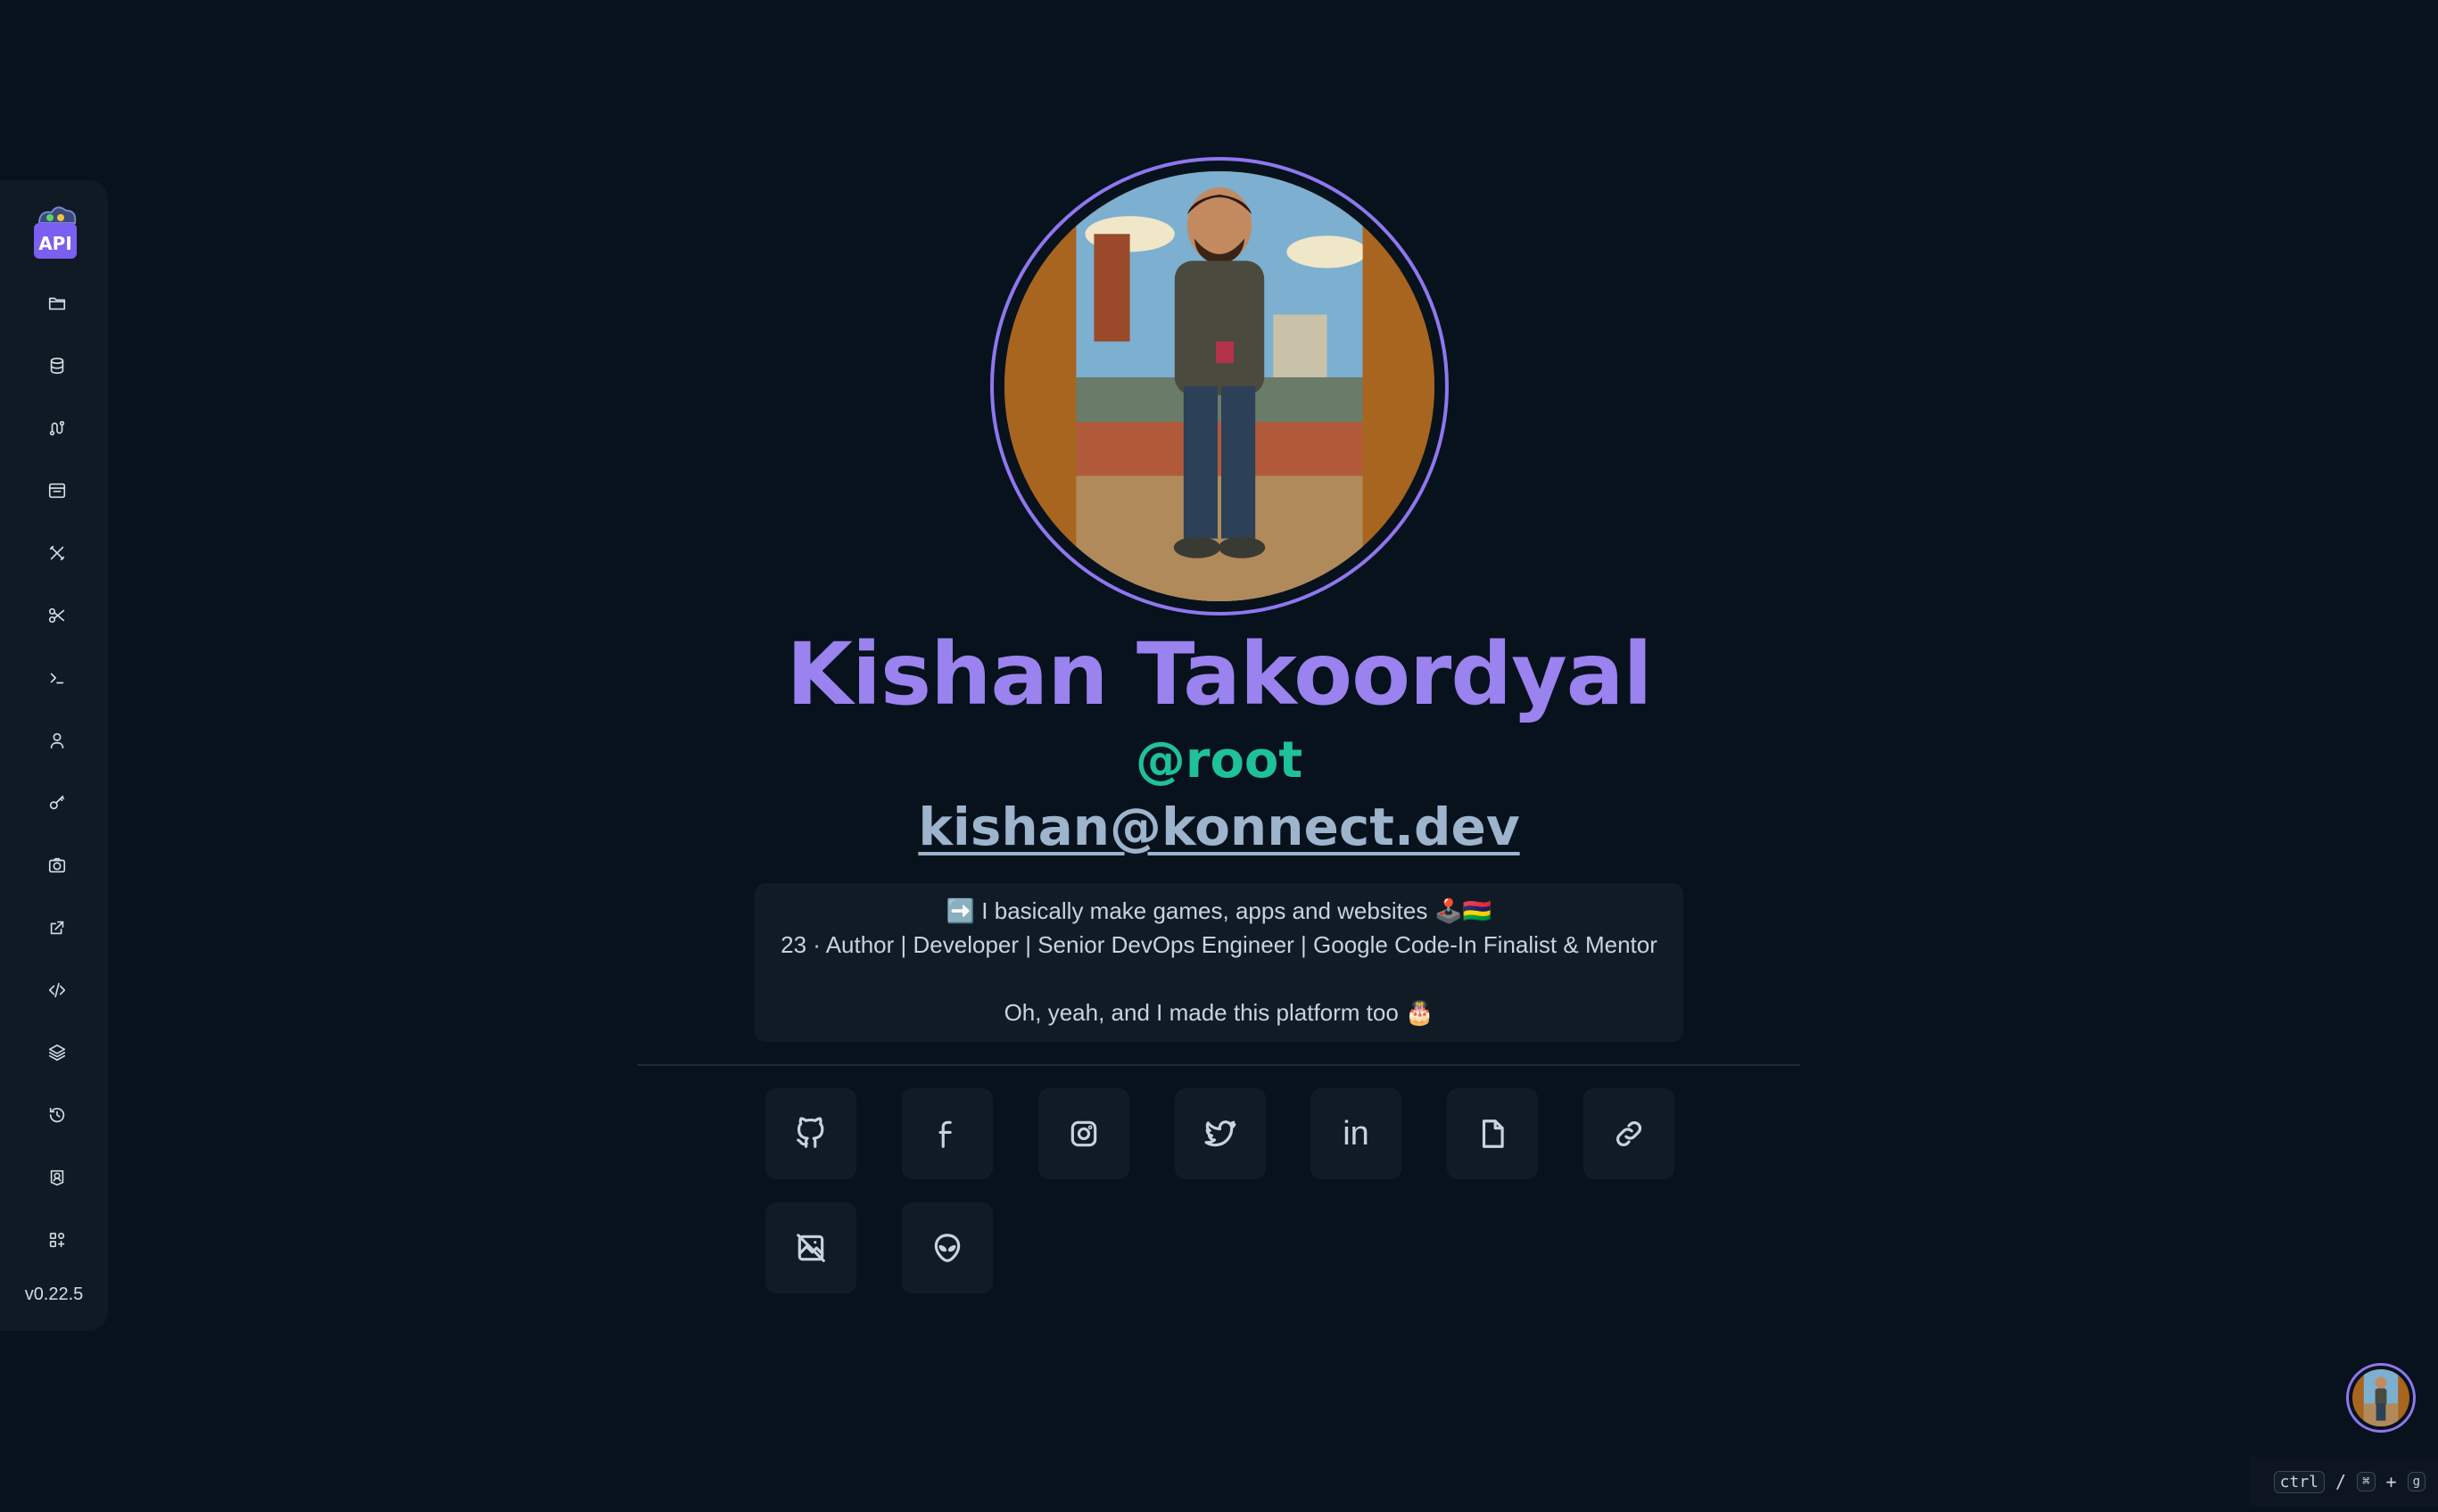 The image size is (2438, 1512). I want to click on linkedin-icon: in, so click(1356, 1133).